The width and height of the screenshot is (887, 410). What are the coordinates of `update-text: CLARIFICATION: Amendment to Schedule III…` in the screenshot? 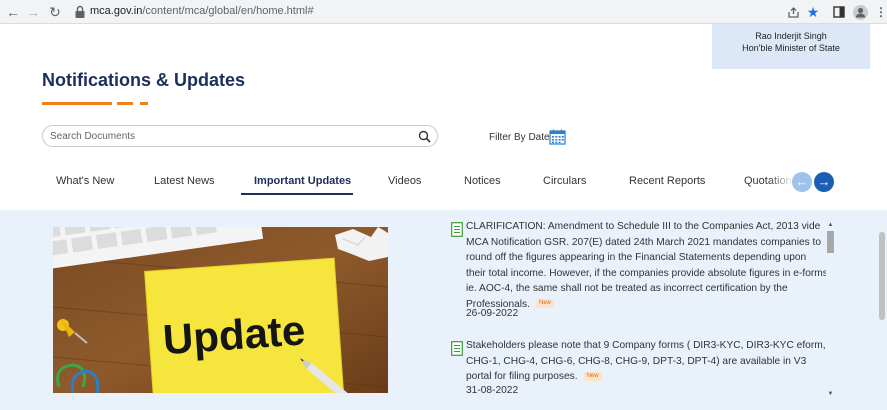 It's located at (646, 265).